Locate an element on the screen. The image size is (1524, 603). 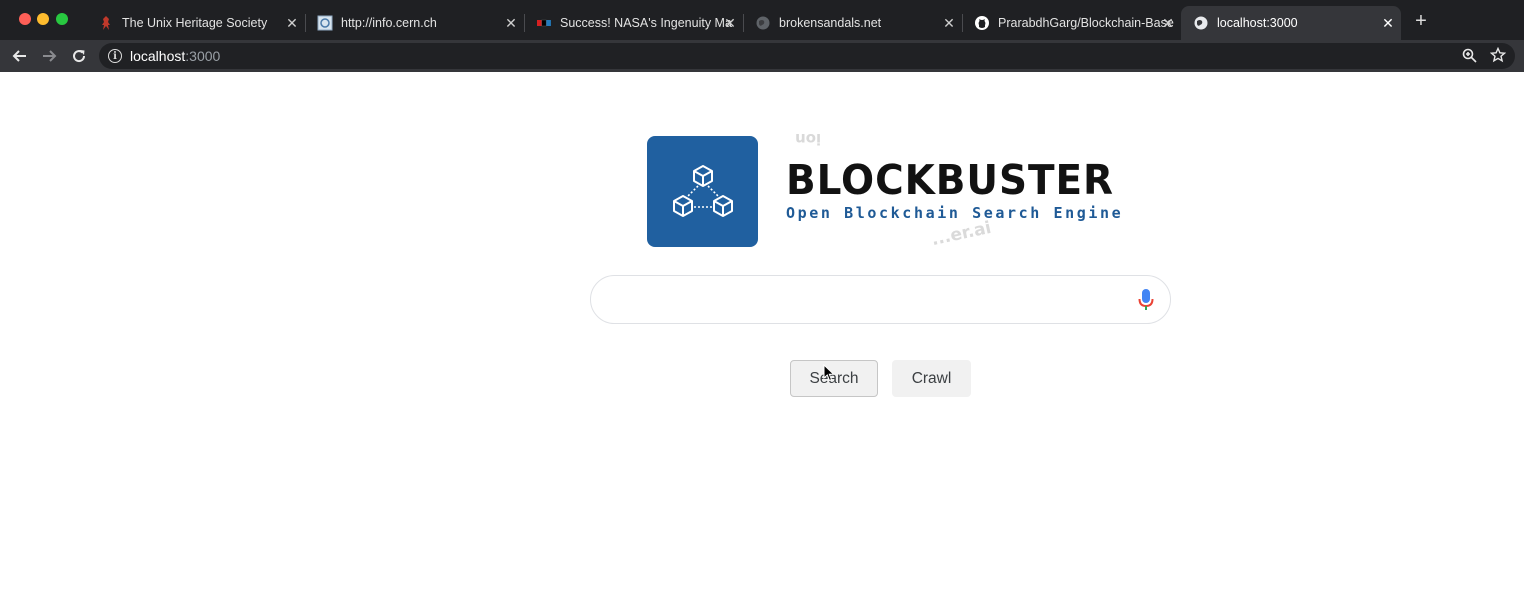
search-field is located at coordinates (866, 300).